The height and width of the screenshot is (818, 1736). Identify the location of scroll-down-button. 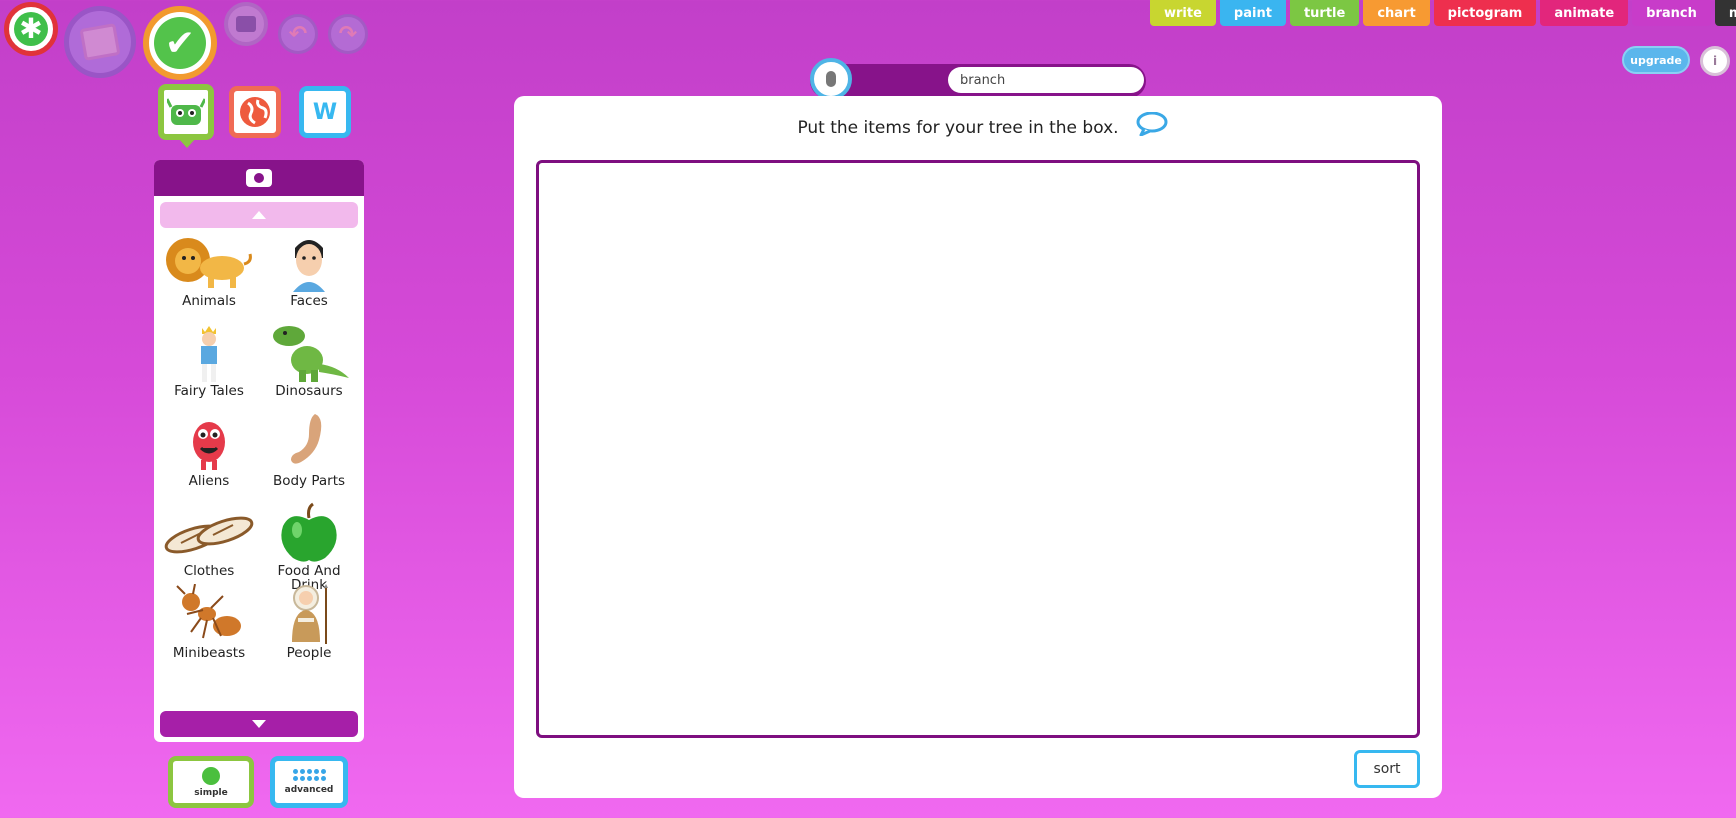
(259, 724).